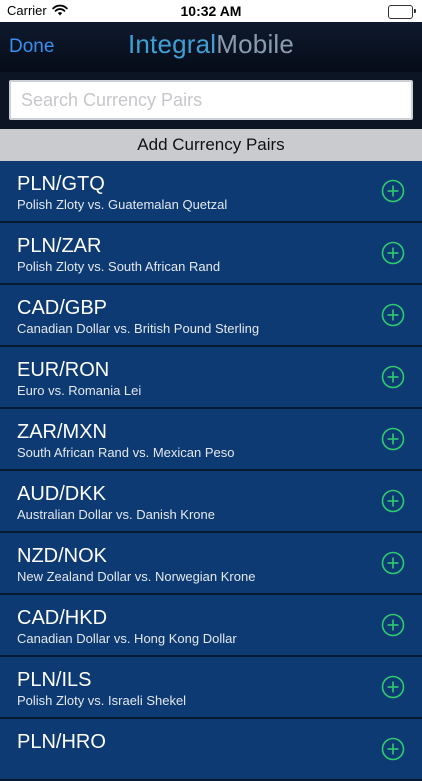  Describe the element at coordinates (172, 44) in the screenshot. I see `app-title-part1: Integral` at that location.